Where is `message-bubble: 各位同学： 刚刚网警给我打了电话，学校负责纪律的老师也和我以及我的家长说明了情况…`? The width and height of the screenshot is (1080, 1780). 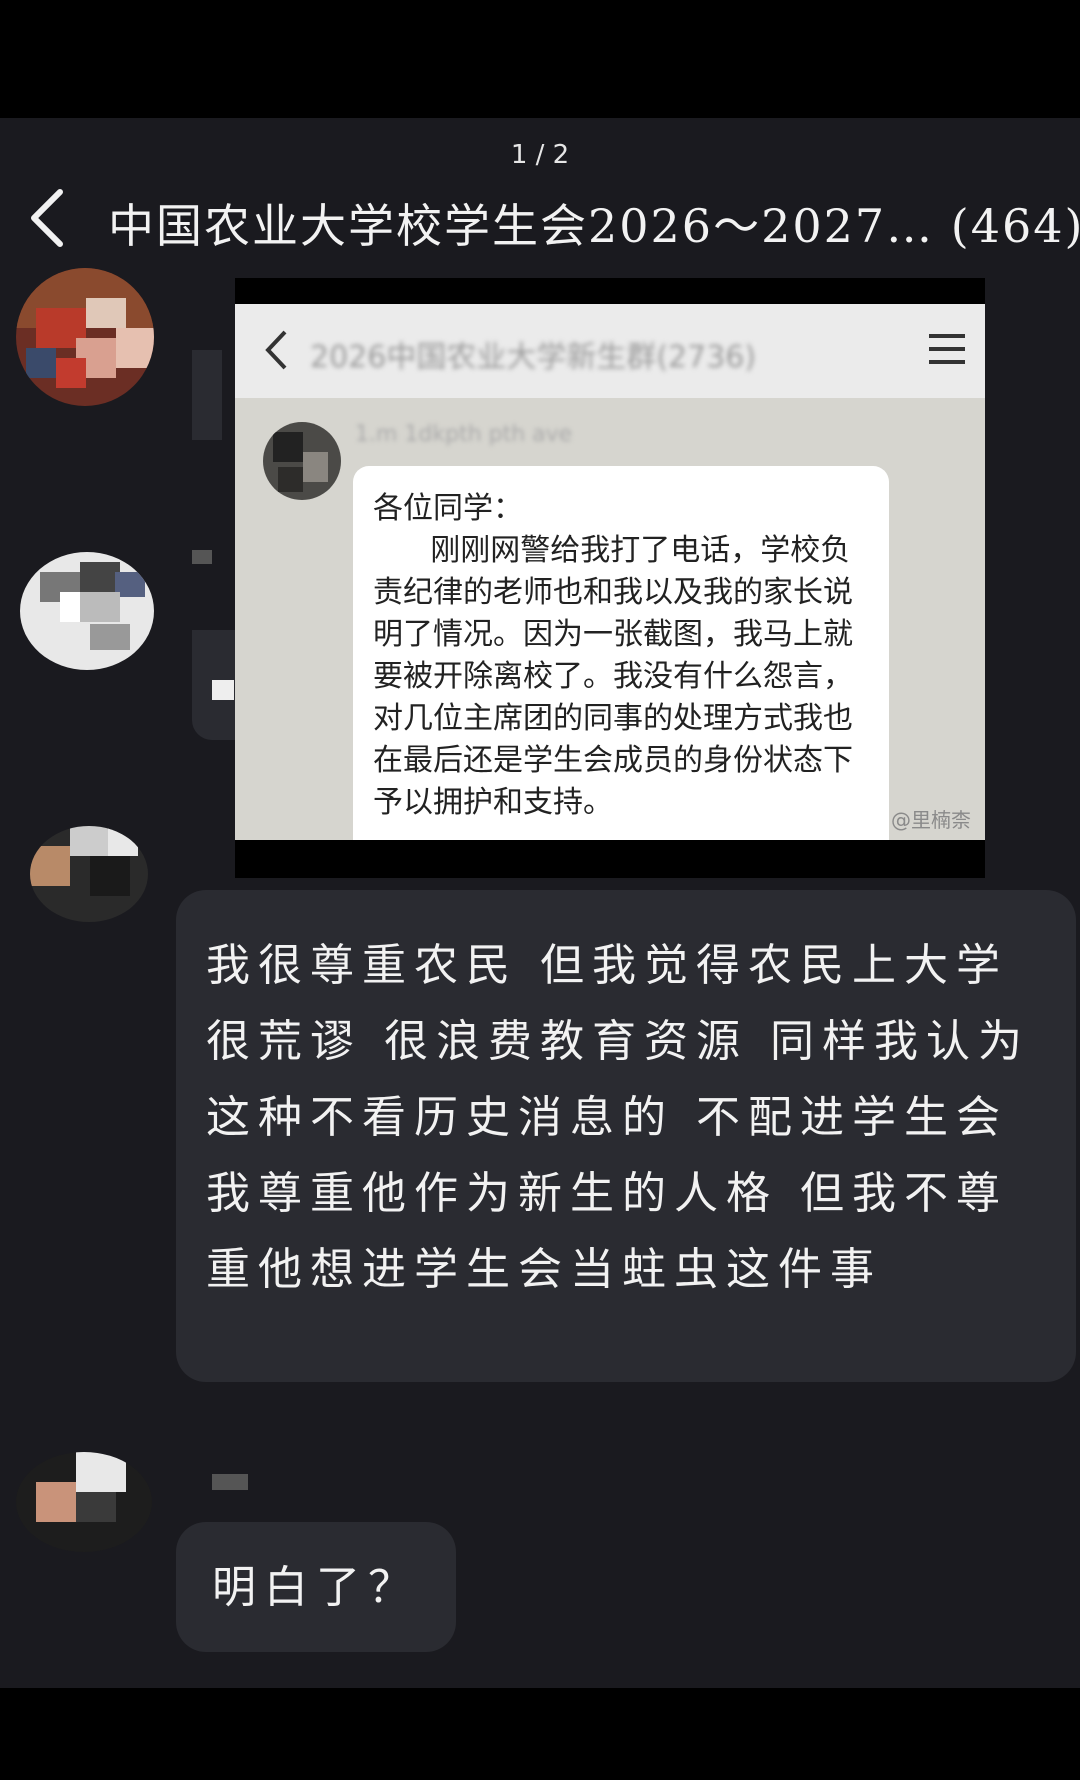
message-bubble: 各位同学： 刚刚网警给我打了电话，学校负责纪律的老师也和我以及我的家长说明了情况… is located at coordinates (621, 653).